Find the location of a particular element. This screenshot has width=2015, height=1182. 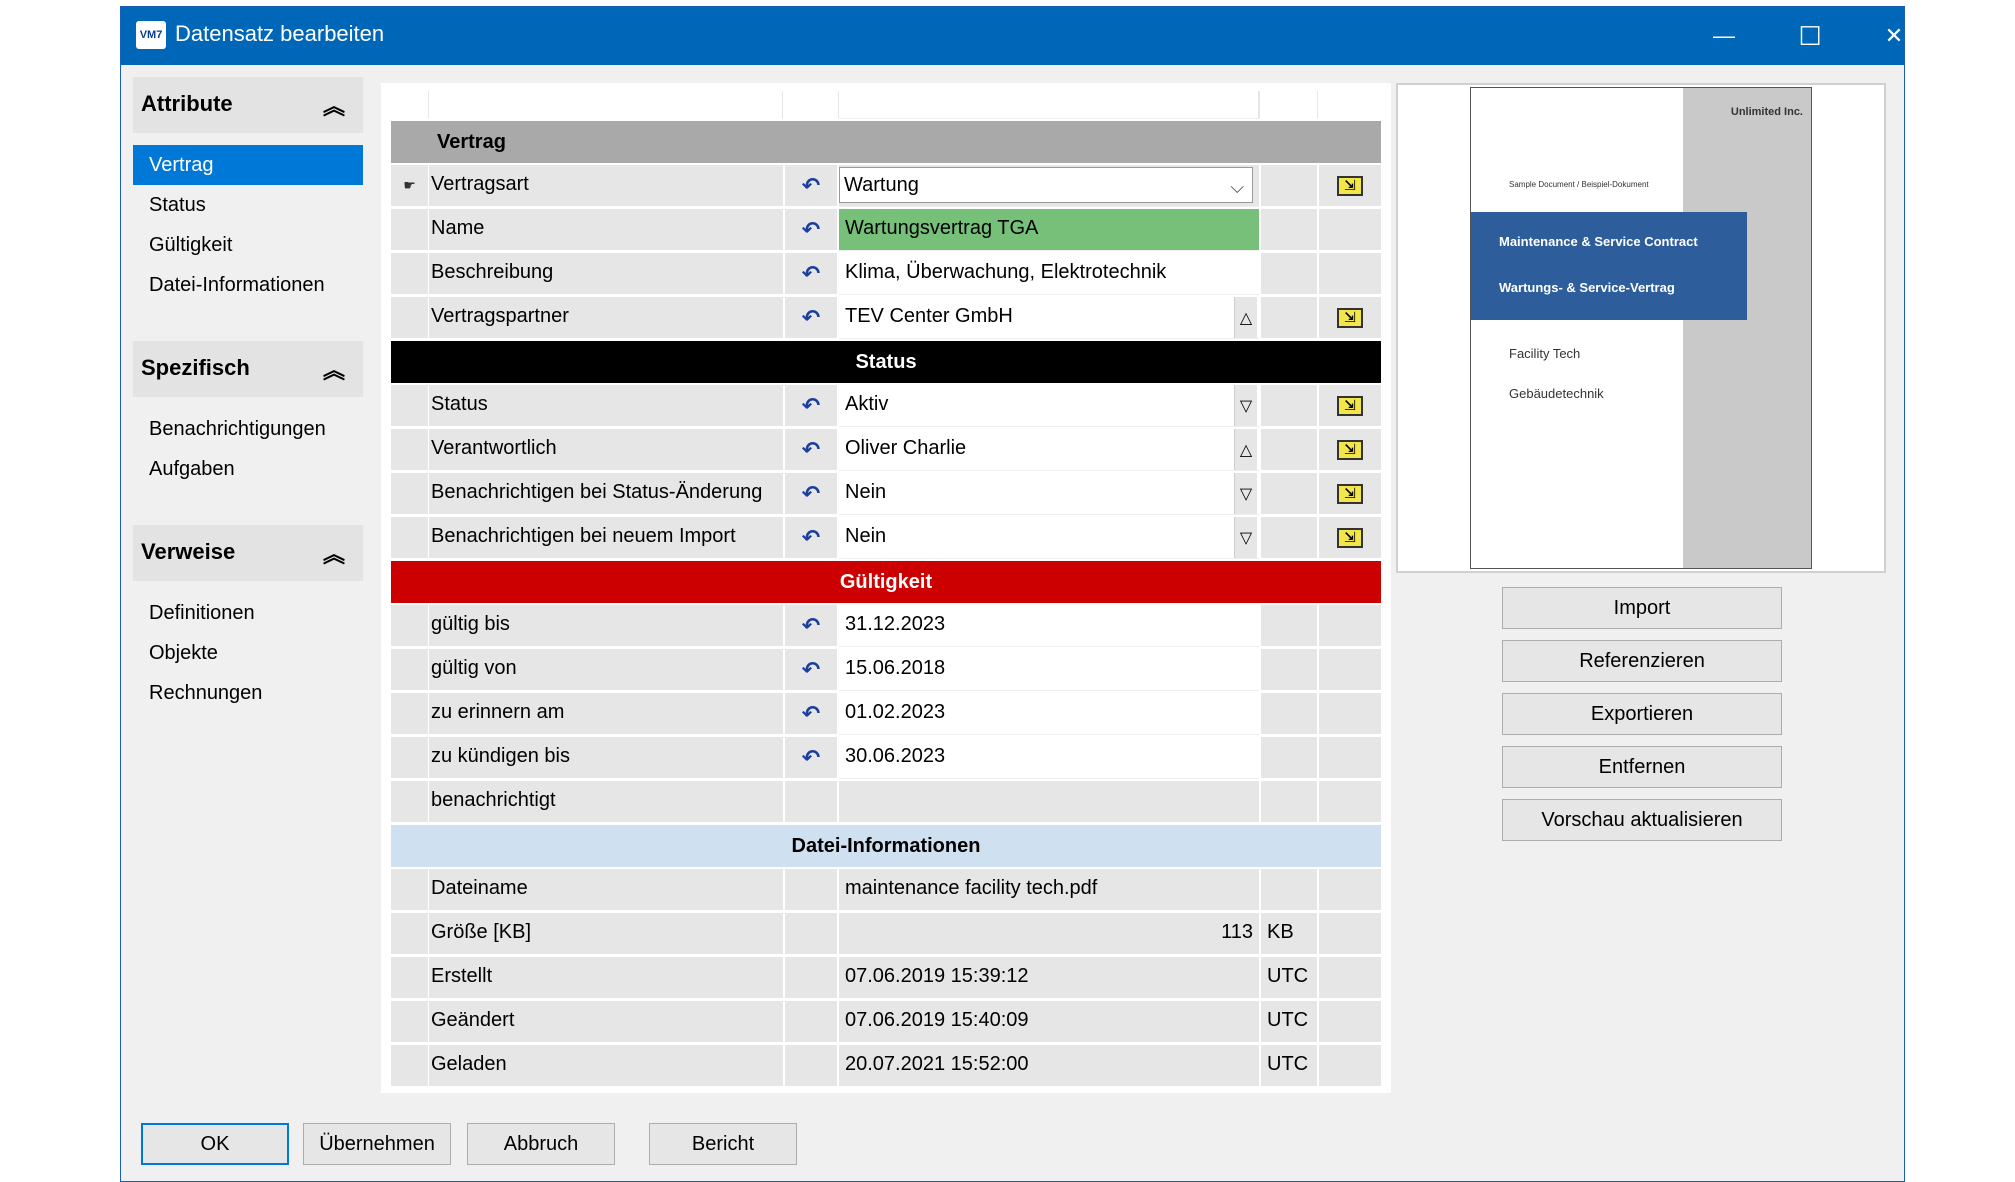

verantwortlich-field: Oliver Charlie △ is located at coordinates (1049, 450).